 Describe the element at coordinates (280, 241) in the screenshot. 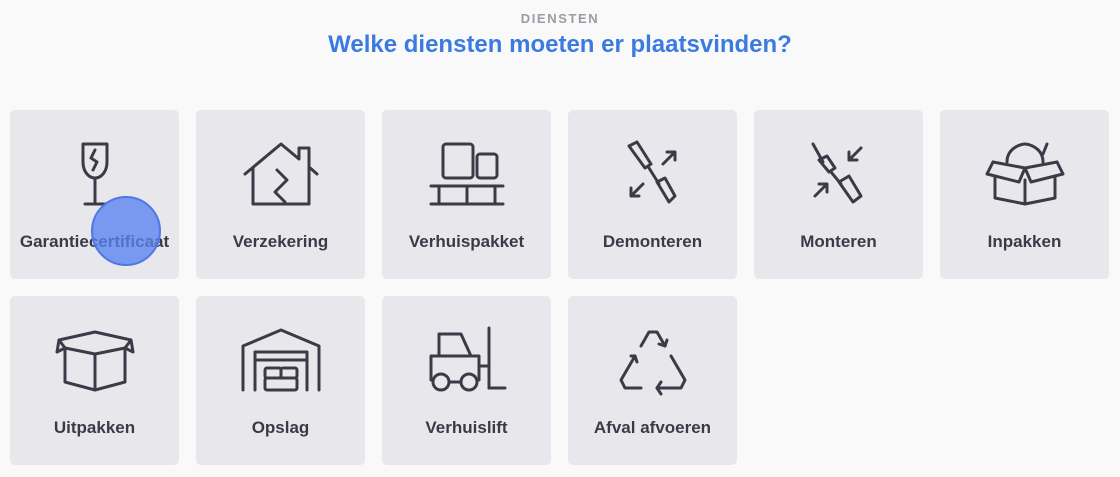

I see `service-label: Verzekering` at that location.